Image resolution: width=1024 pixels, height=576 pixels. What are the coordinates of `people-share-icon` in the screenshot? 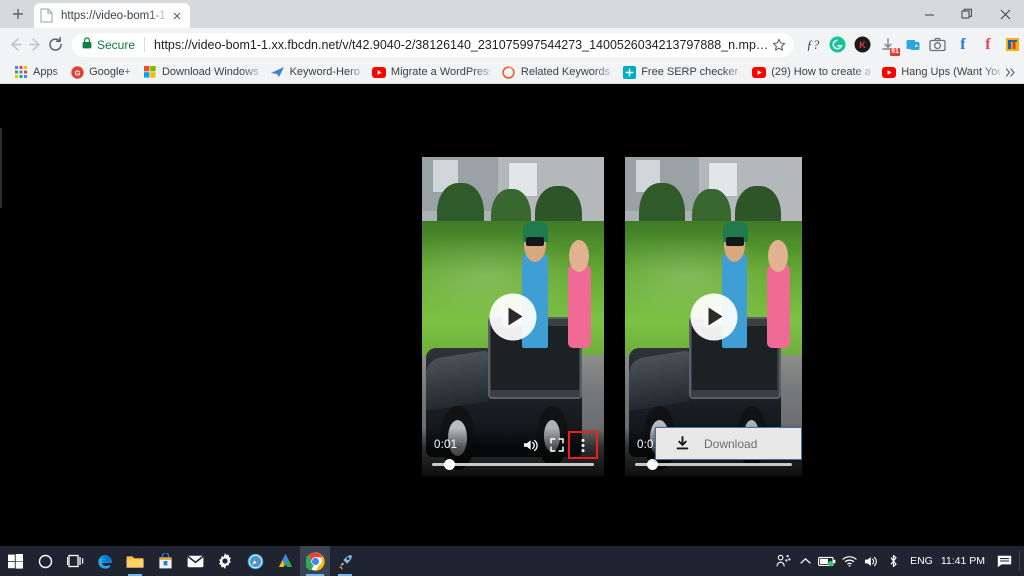 It's located at (783, 561).